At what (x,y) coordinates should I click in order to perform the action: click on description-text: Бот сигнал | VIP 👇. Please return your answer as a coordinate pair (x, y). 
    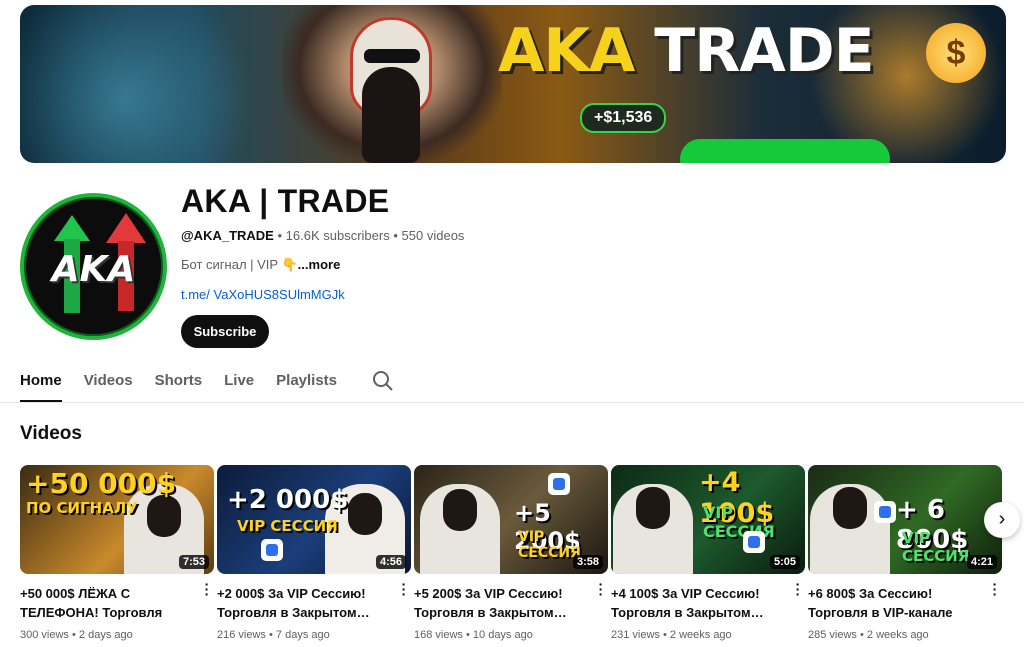
    Looking at the image, I should click on (239, 264).